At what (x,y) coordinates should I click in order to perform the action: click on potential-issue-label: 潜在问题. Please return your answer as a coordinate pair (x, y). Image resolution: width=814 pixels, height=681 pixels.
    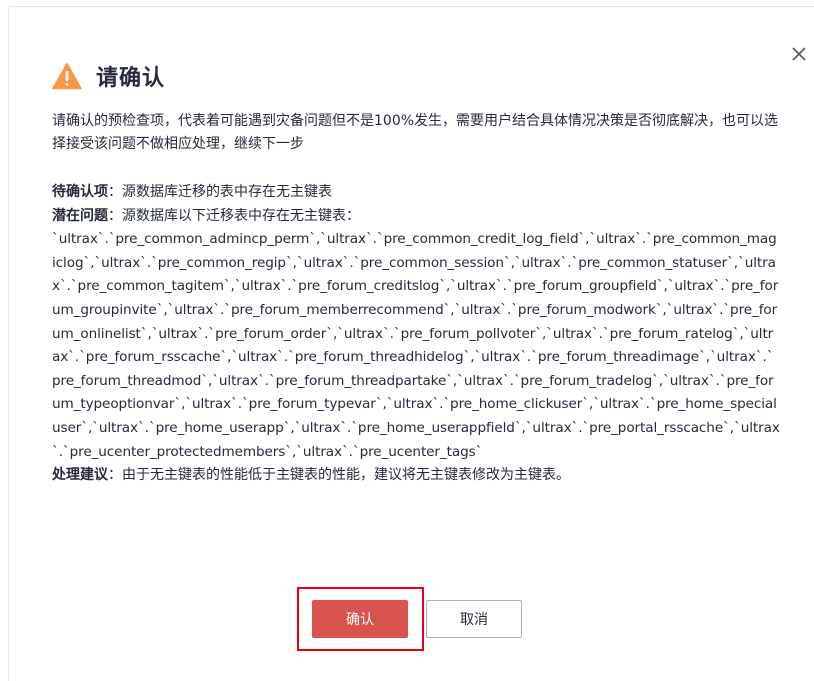
    Looking at the image, I should click on (80, 215).